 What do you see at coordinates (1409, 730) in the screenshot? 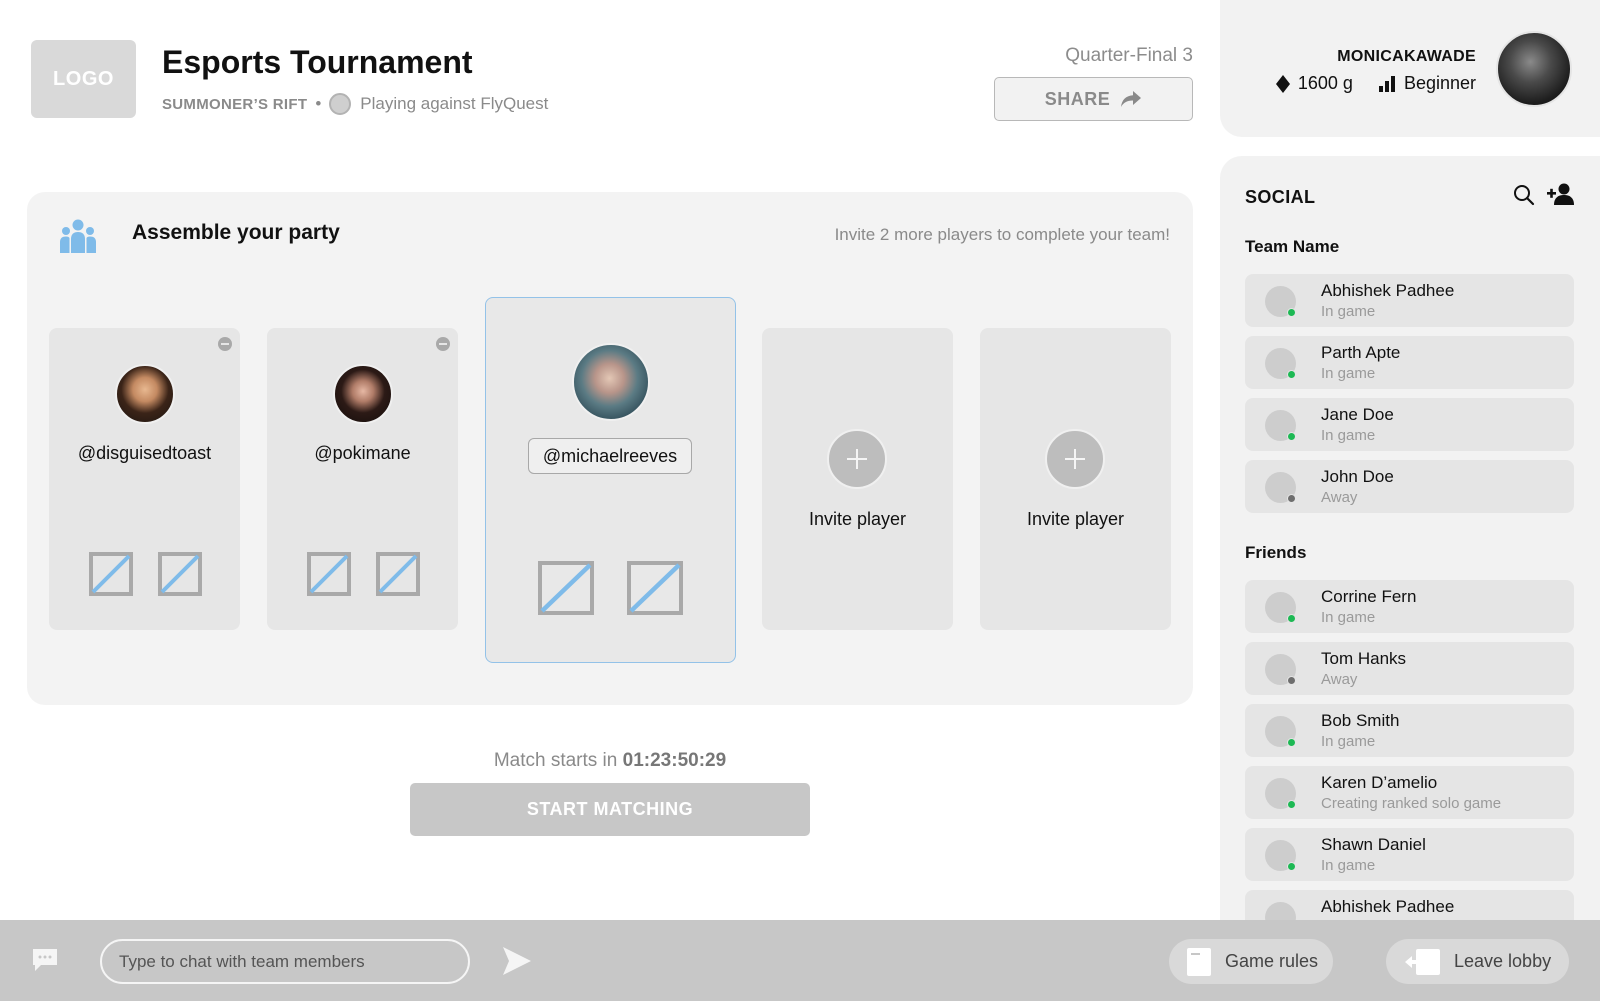
I see `friend-item: Bob Smith In game` at bounding box center [1409, 730].